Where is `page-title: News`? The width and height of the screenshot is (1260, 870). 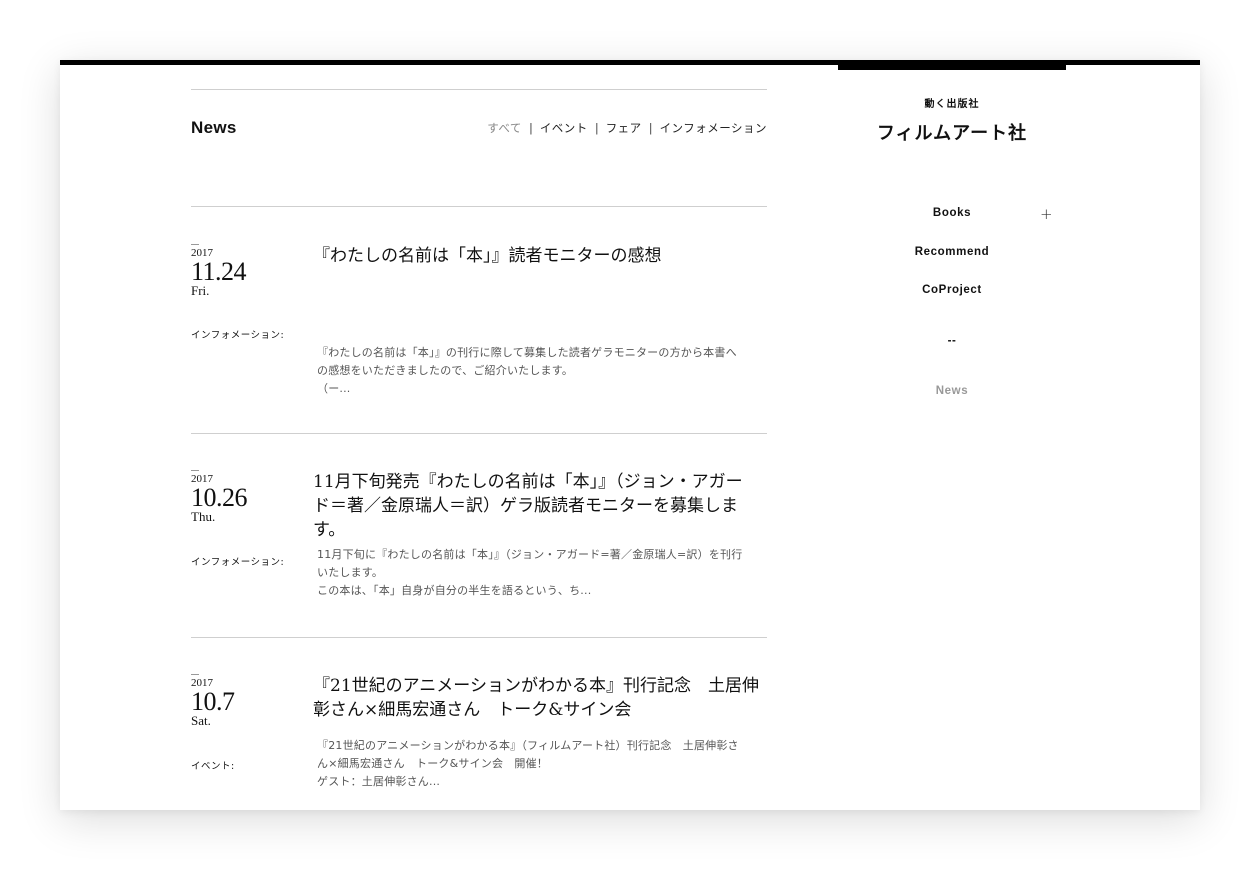 page-title: News is located at coordinates (214, 127).